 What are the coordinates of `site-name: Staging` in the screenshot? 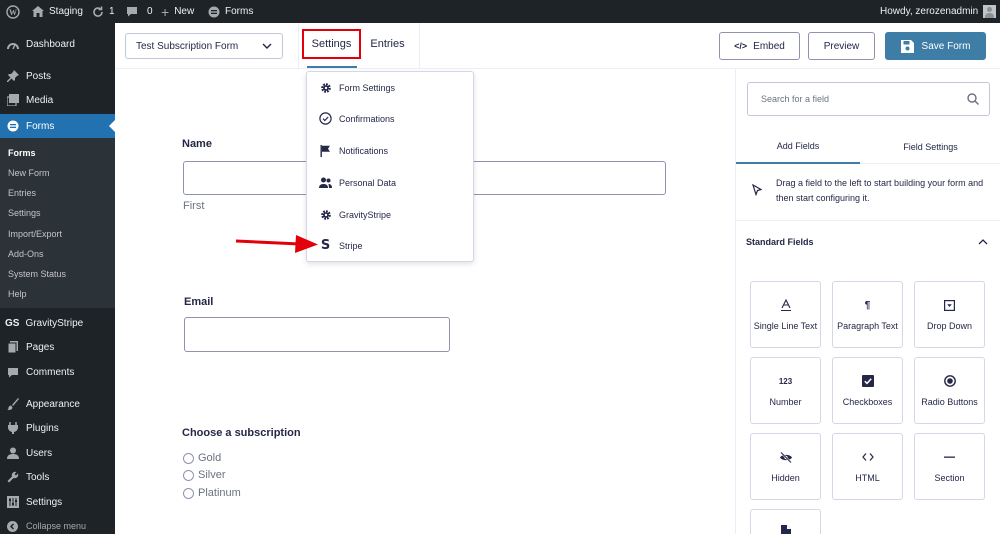 It's located at (66, 11).